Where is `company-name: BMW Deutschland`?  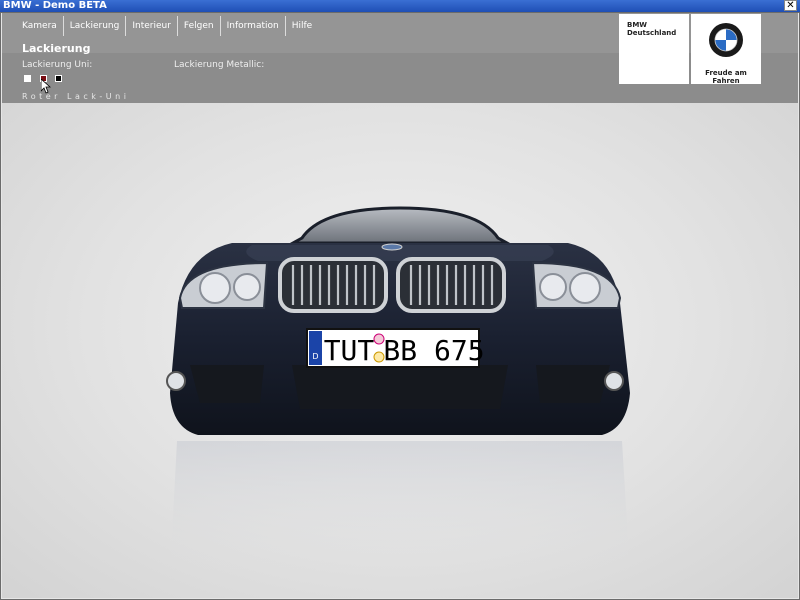 company-name: BMW Deutschland is located at coordinates (651, 29).